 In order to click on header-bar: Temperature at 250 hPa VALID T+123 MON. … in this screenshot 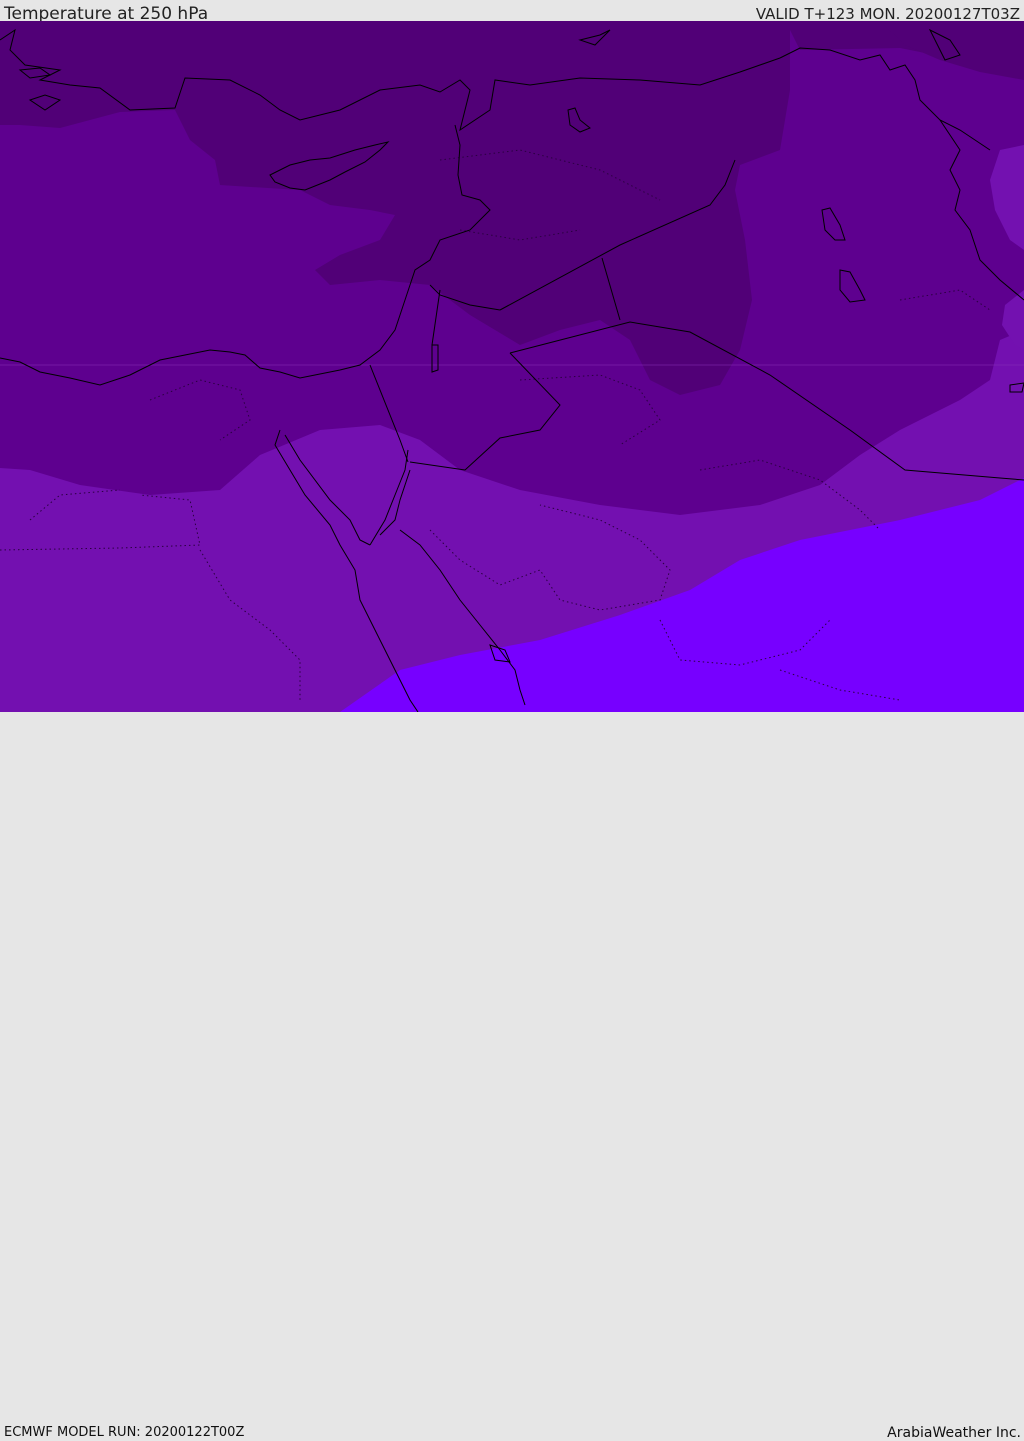, I will do `click(512, 12)`.